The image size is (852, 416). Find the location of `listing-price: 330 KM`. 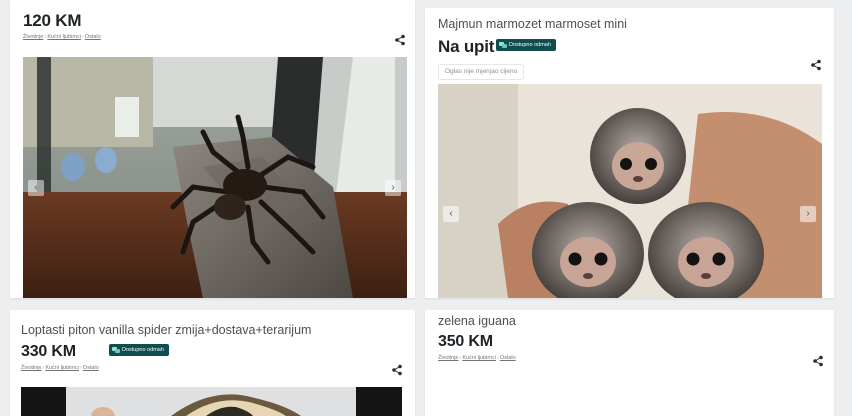

listing-price: 330 KM is located at coordinates (48, 351).